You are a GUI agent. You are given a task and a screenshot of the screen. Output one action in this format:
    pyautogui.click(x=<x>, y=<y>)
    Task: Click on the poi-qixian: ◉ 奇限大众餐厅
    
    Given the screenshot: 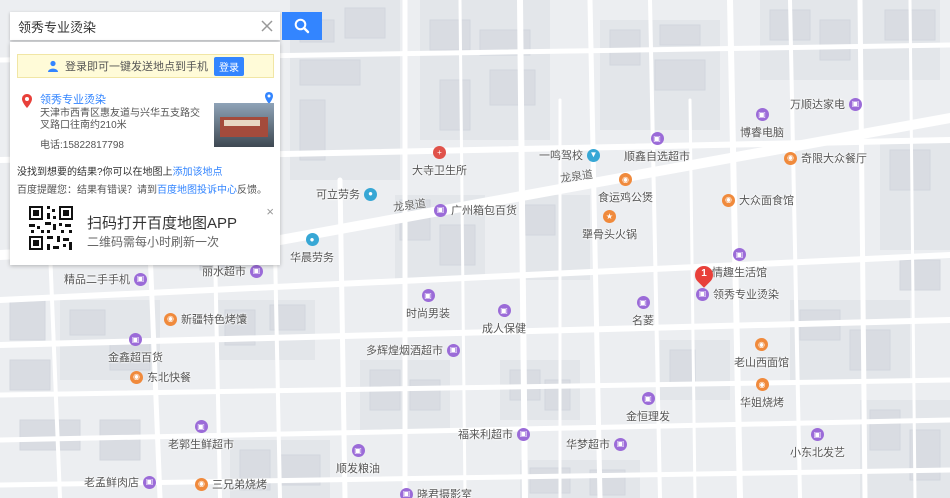 What is the action you would take?
    pyautogui.click(x=827, y=158)
    